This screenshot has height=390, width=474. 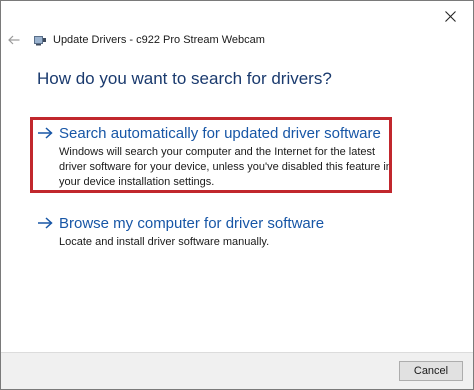 What do you see at coordinates (184, 78) in the screenshot?
I see `page-heading: How do you want to search for drivers?` at bounding box center [184, 78].